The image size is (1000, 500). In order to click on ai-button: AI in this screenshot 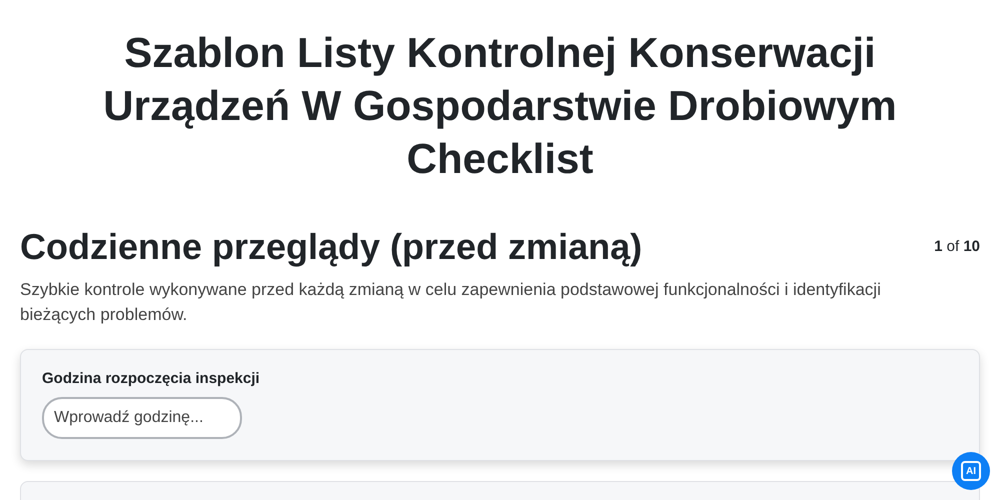, I will do `click(971, 471)`.